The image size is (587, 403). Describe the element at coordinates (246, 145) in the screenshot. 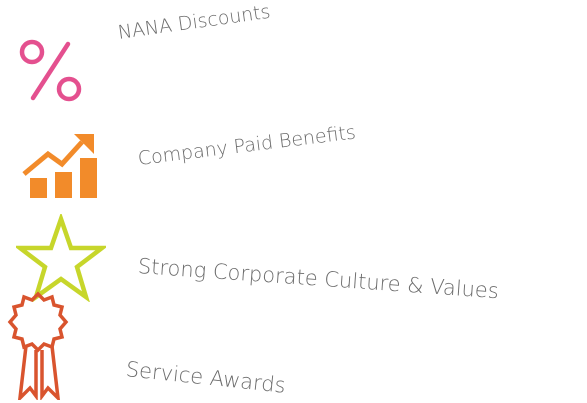

I see `item-label-benefits: Company Paid Benefits` at that location.